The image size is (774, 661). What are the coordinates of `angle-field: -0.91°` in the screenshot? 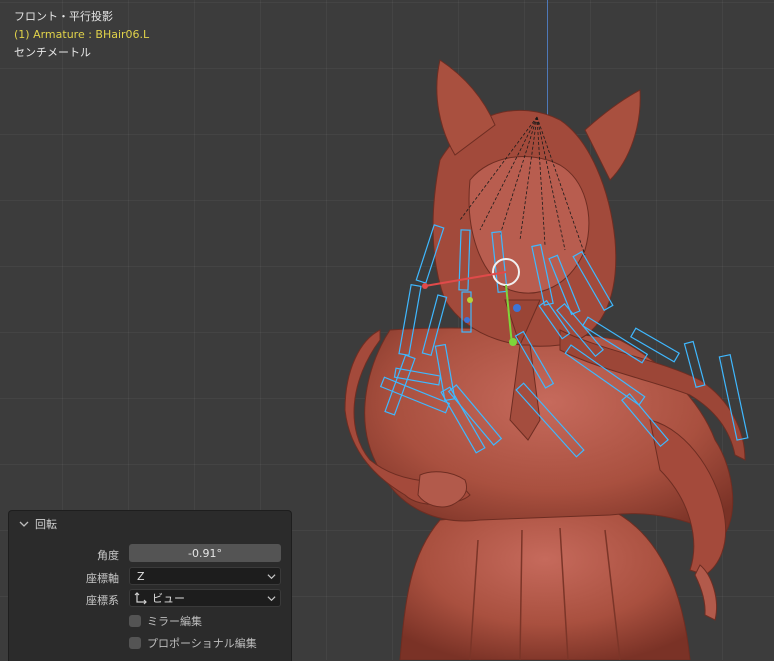 It's located at (205, 553).